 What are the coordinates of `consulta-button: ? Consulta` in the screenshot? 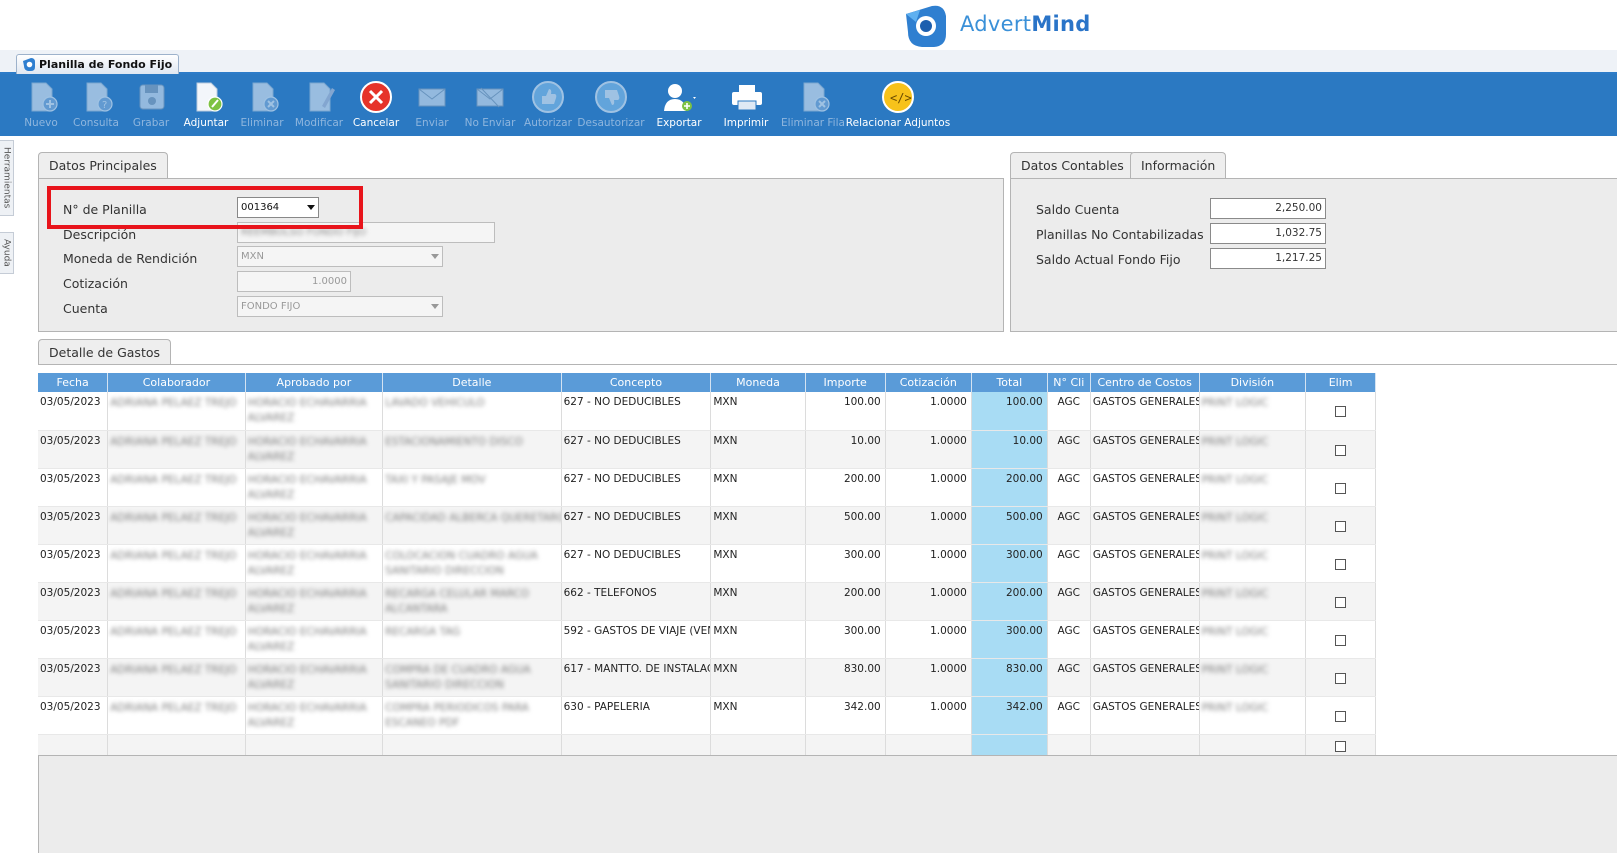 It's located at (96, 105).